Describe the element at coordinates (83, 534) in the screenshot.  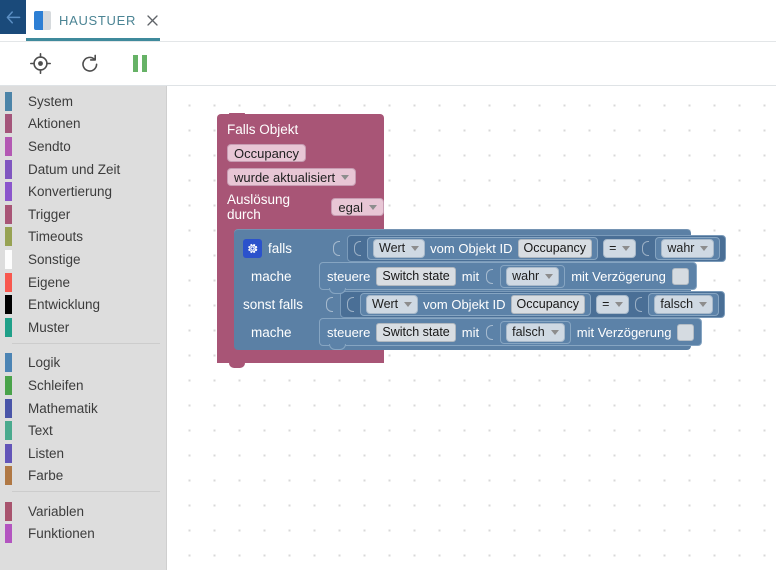
I see `sidebar-item-funktionen: Funktionen` at that location.